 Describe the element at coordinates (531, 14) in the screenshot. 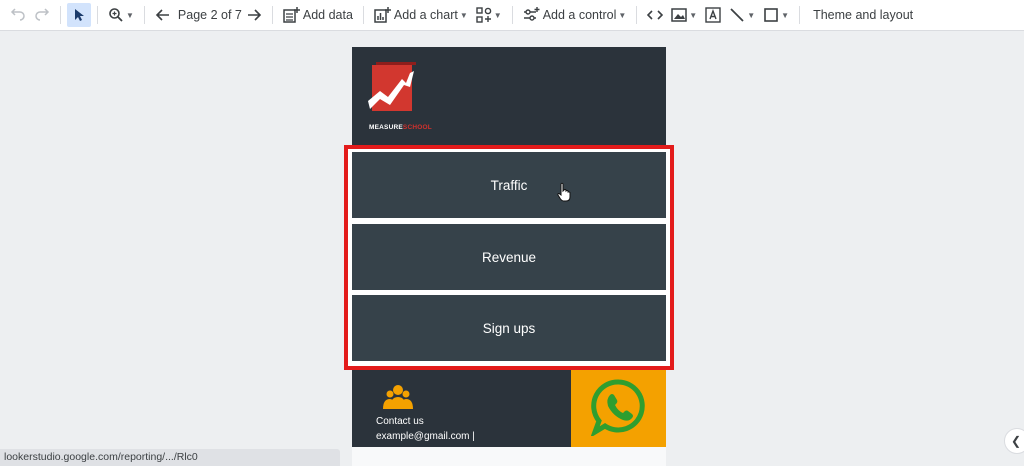

I see `add-control-icon` at that location.